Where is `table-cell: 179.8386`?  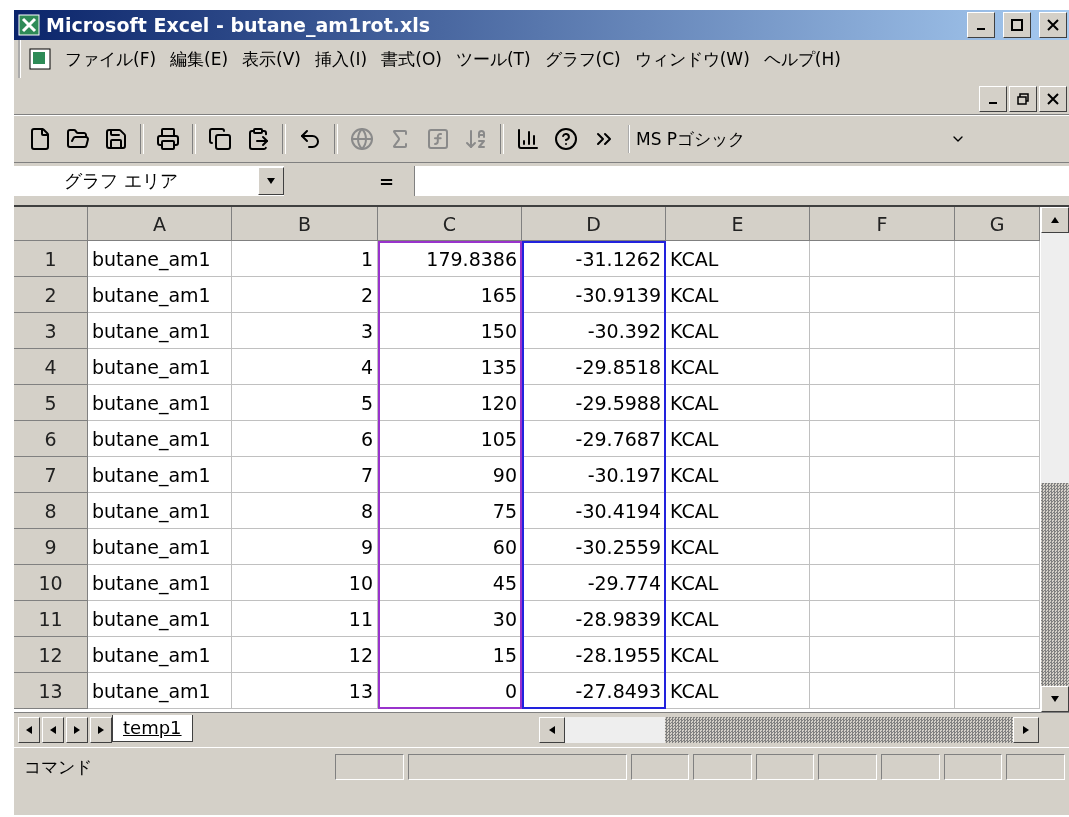
table-cell: 179.8386 is located at coordinates (450, 259).